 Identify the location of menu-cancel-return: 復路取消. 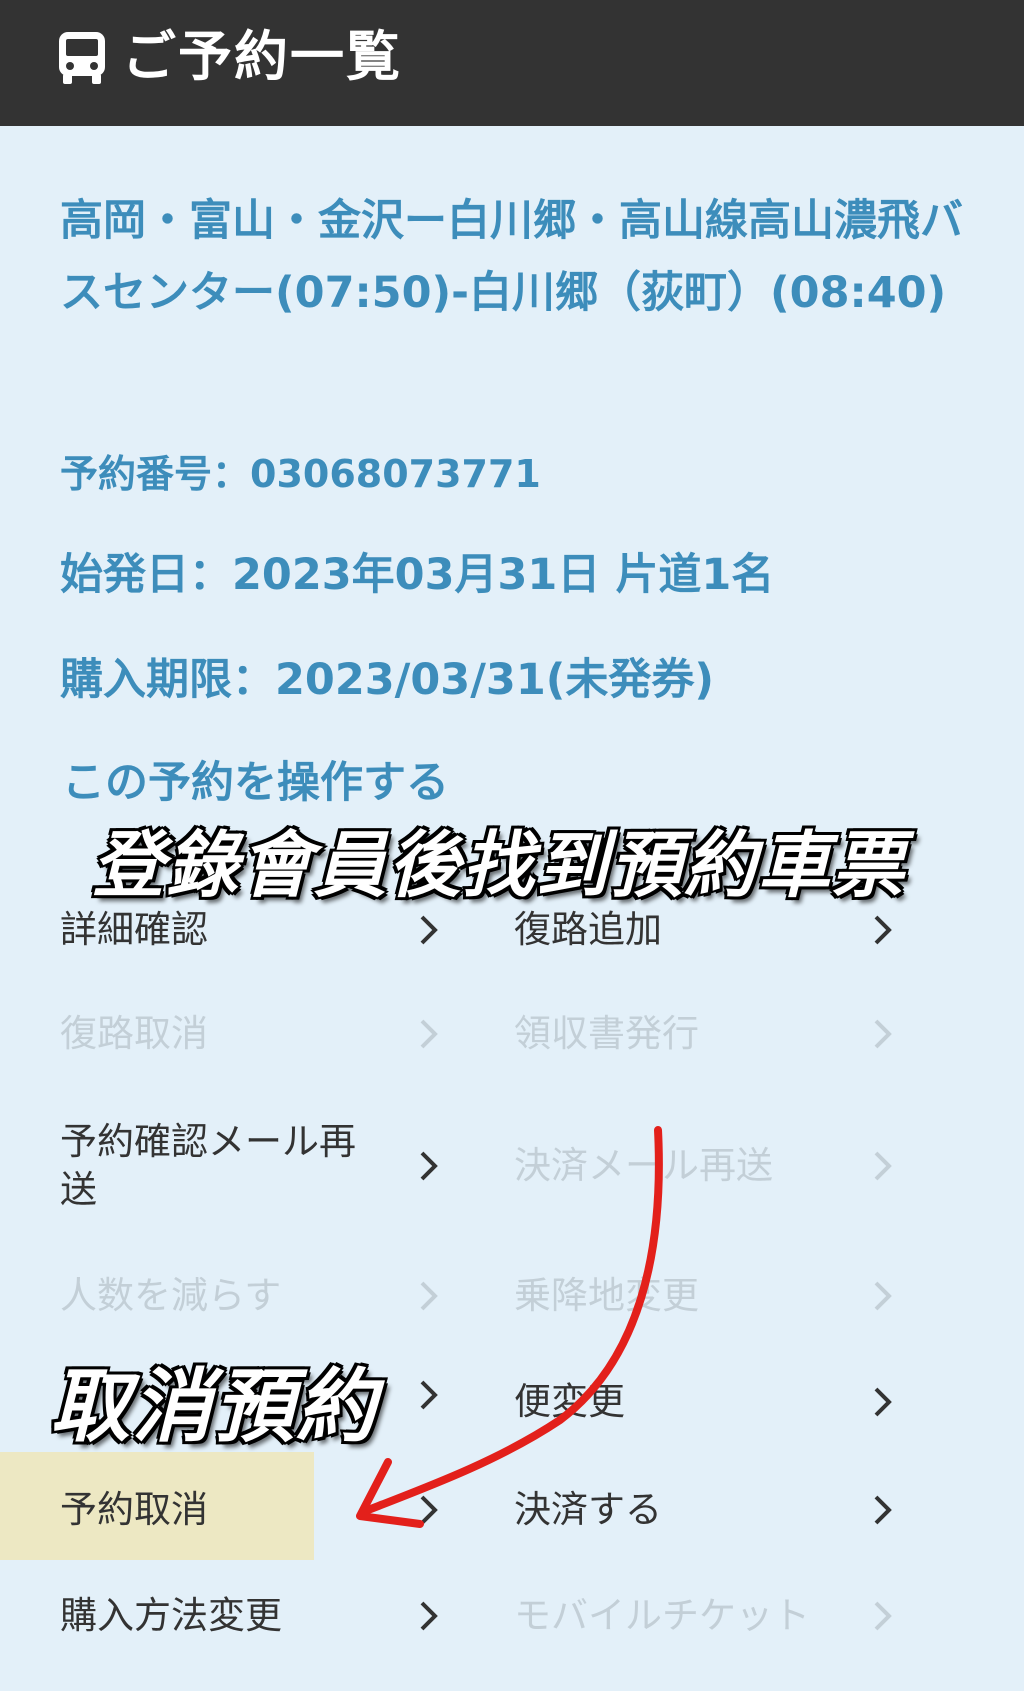
(250, 1034).